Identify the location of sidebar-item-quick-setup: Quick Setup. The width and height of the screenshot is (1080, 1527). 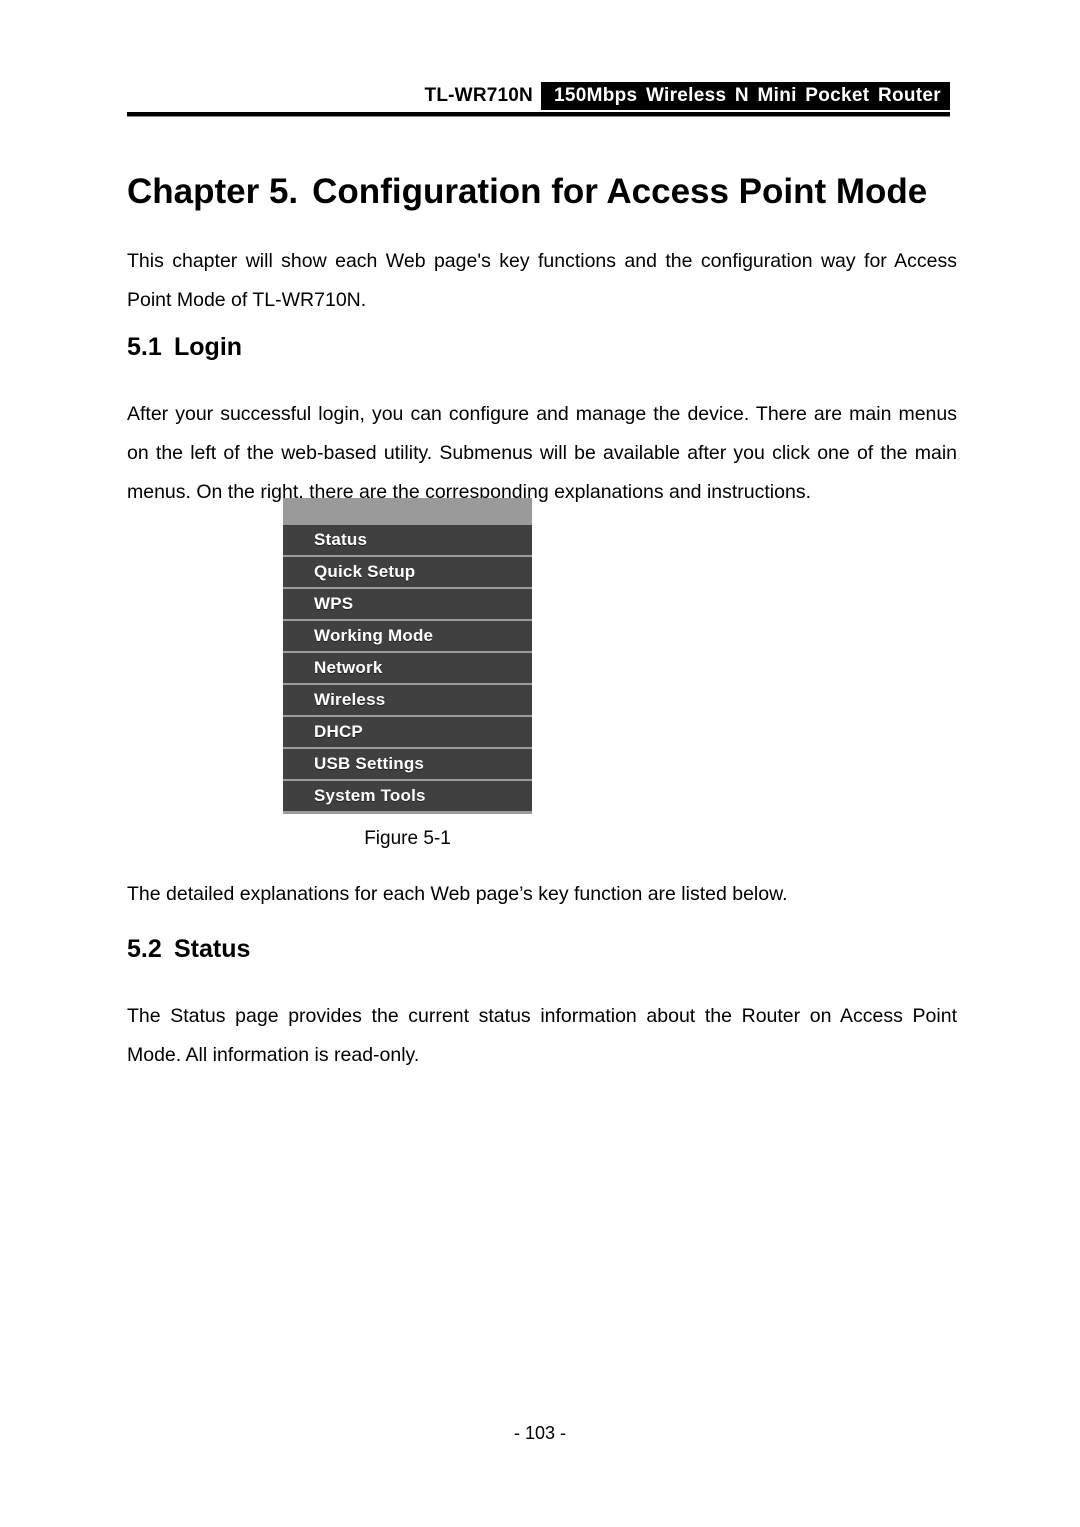
(407, 571).